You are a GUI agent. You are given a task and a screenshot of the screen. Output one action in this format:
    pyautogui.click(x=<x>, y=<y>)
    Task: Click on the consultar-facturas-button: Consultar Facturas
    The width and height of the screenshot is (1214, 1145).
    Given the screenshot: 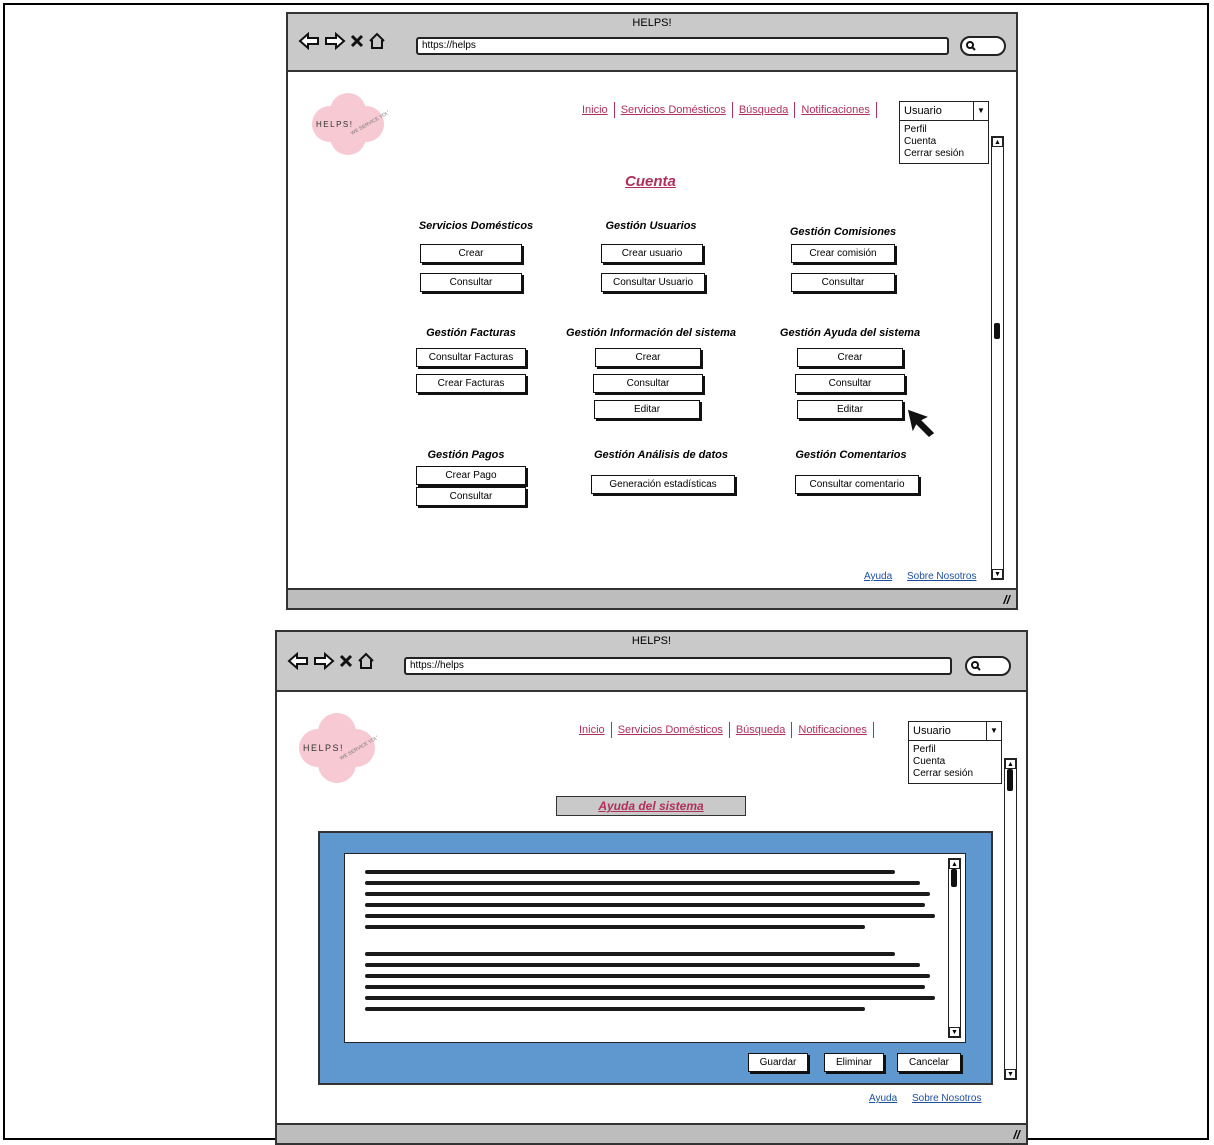 What is the action you would take?
    pyautogui.click(x=471, y=357)
    